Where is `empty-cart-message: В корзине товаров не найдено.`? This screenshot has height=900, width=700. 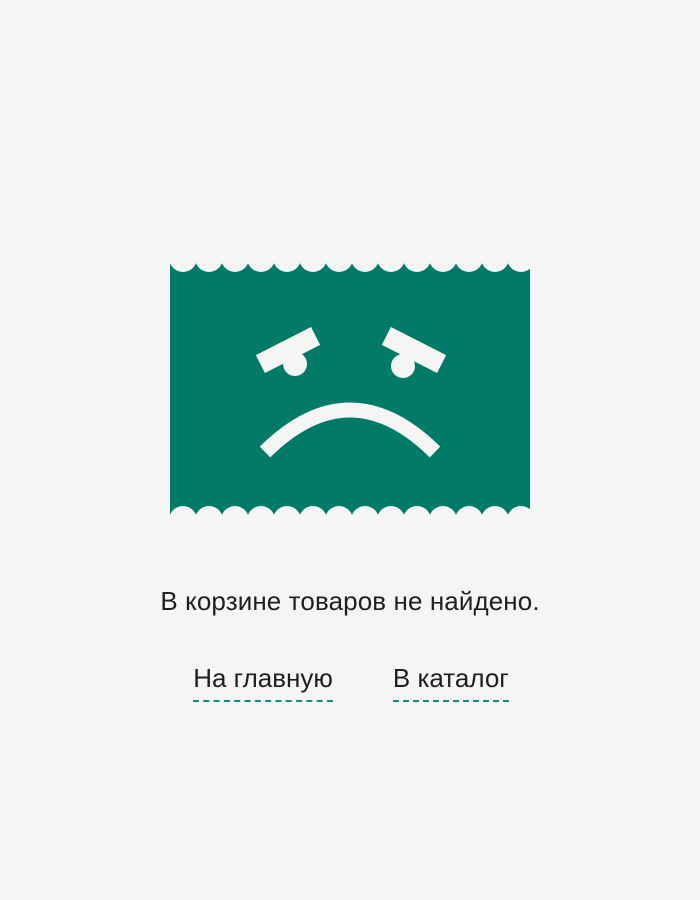
empty-cart-message: В корзине товаров не найдено. is located at coordinates (350, 601).